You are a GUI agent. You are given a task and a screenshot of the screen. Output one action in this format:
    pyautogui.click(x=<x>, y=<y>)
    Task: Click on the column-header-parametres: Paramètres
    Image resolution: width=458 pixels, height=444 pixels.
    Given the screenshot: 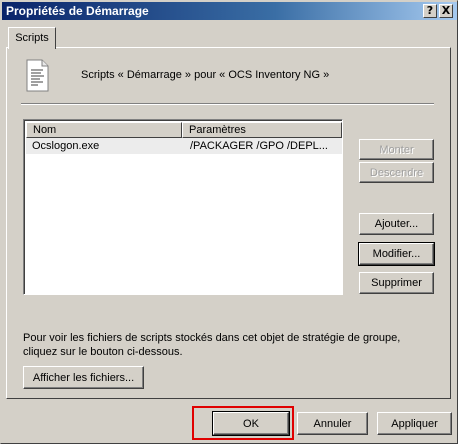 What is the action you would take?
    pyautogui.click(x=262, y=130)
    